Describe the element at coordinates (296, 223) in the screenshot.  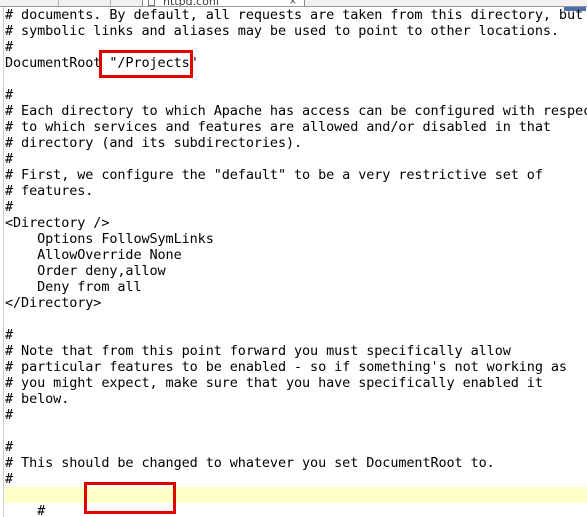
I see `code-line: <Directory />` at that location.